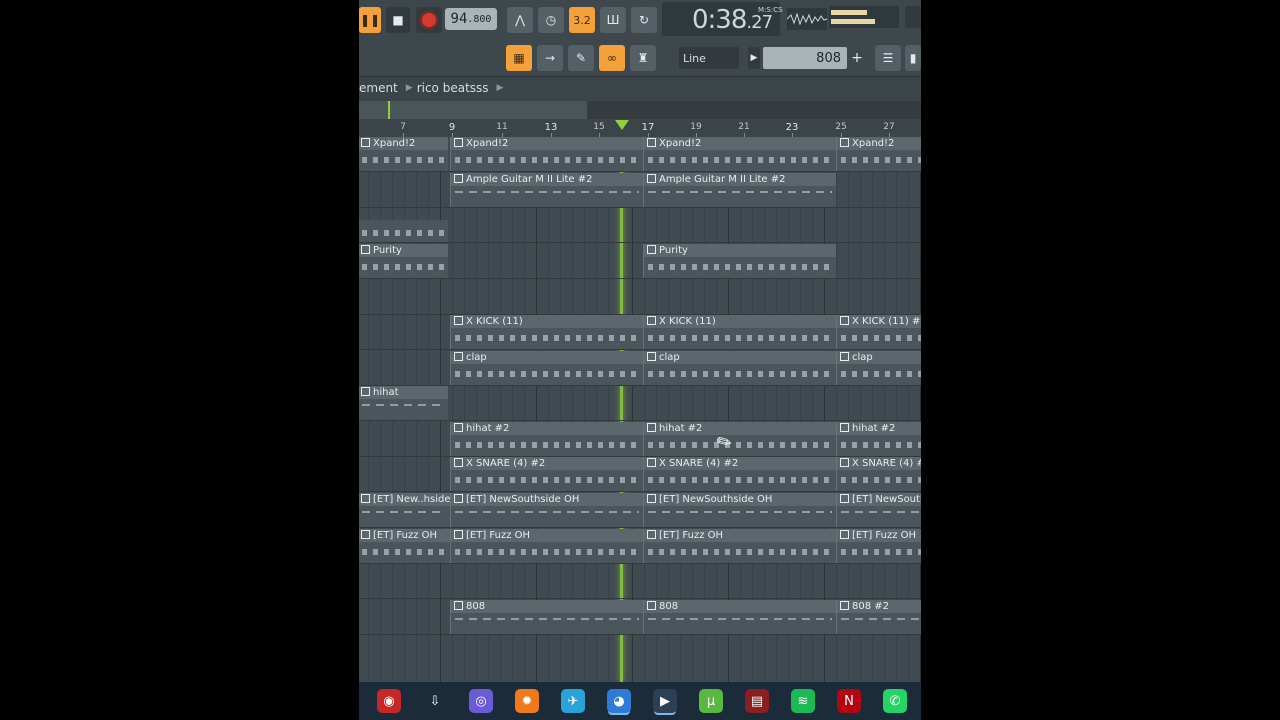 The width and height of the screenshot is (1280, 720). I want to click on mixer-button: ☰, so click(888, 58).